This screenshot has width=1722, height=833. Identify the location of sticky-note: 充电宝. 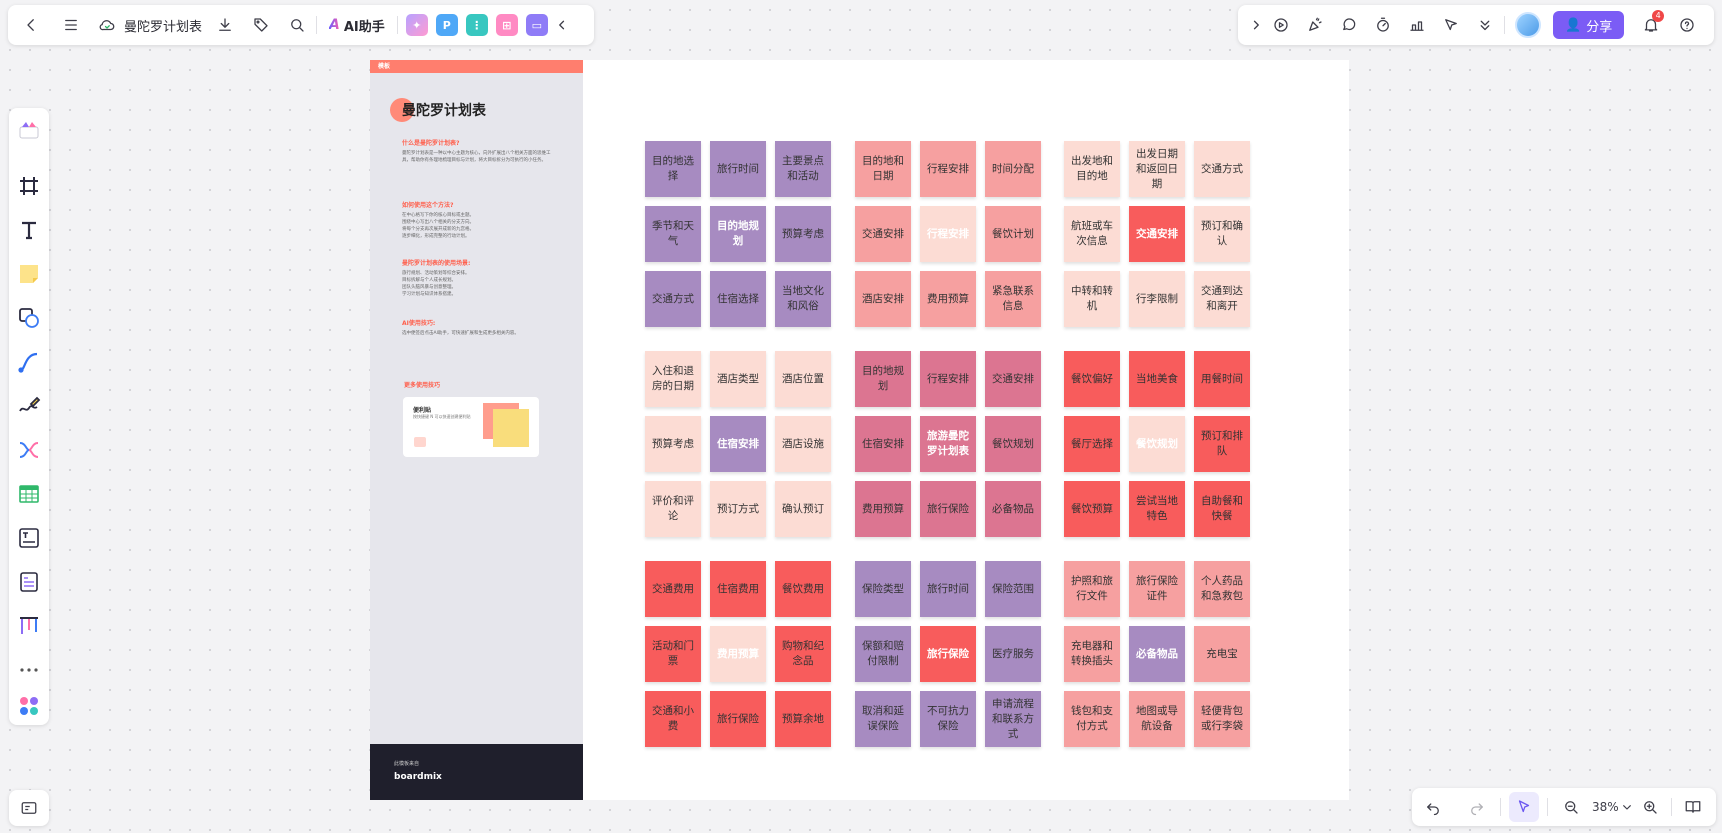
(1222, 654).